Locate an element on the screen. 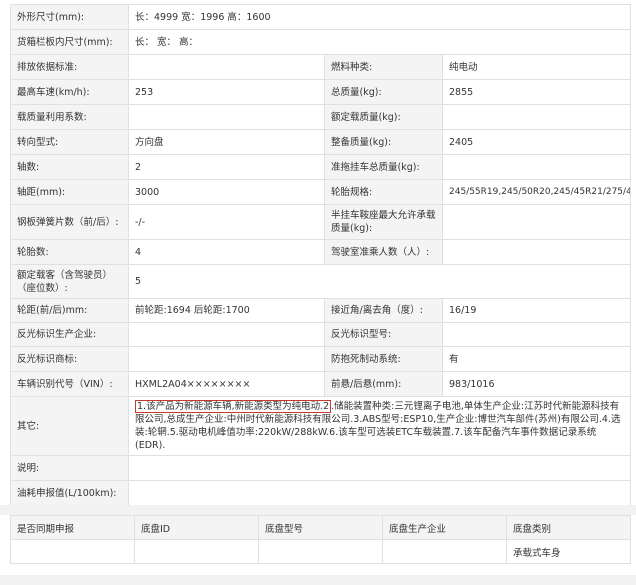 The width and height of the screenshot is (636, 585). axles-value: 2 is located at coordinates (226, 167).